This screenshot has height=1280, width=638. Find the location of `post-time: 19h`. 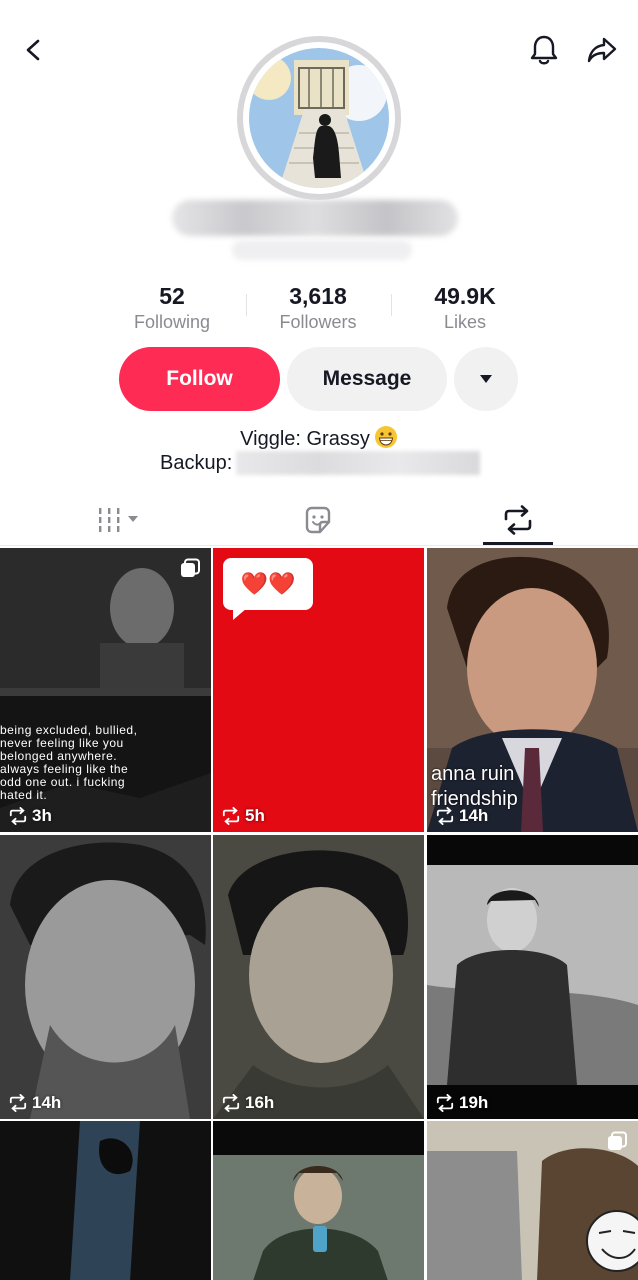

post-time: 19h is located at coordinates (461, 1103).